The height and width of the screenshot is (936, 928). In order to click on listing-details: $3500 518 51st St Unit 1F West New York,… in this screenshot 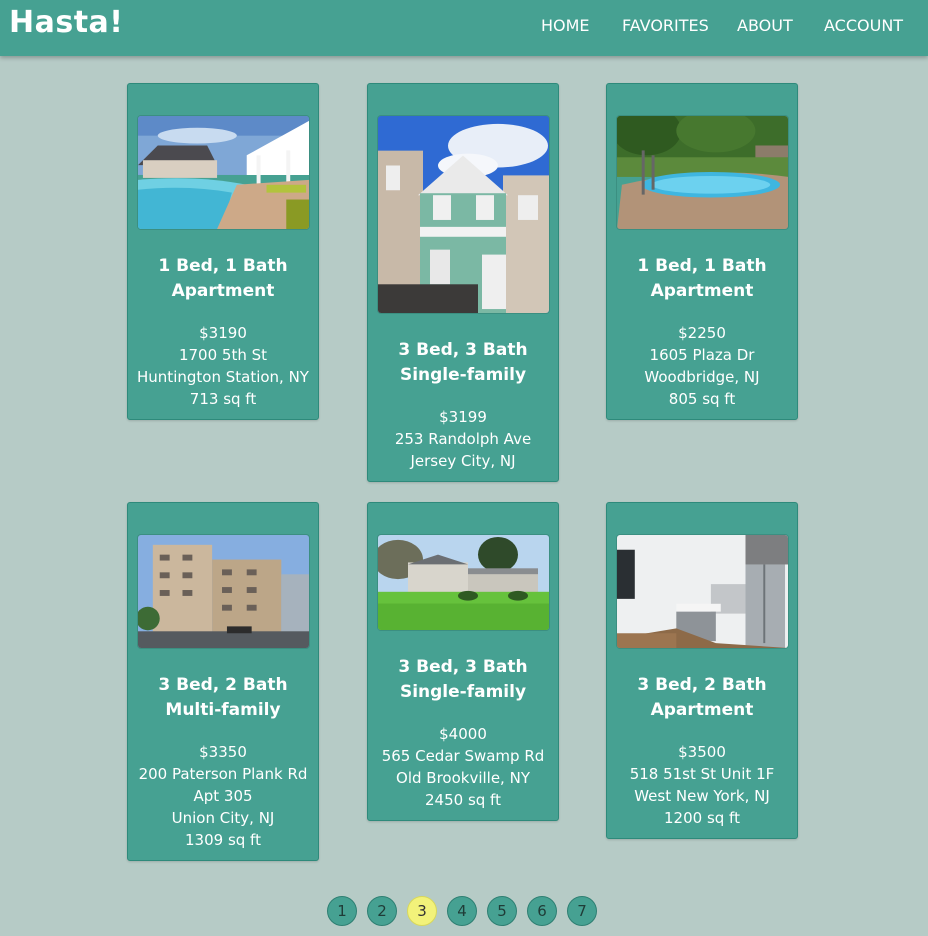, I will do `click(702, 785)`.